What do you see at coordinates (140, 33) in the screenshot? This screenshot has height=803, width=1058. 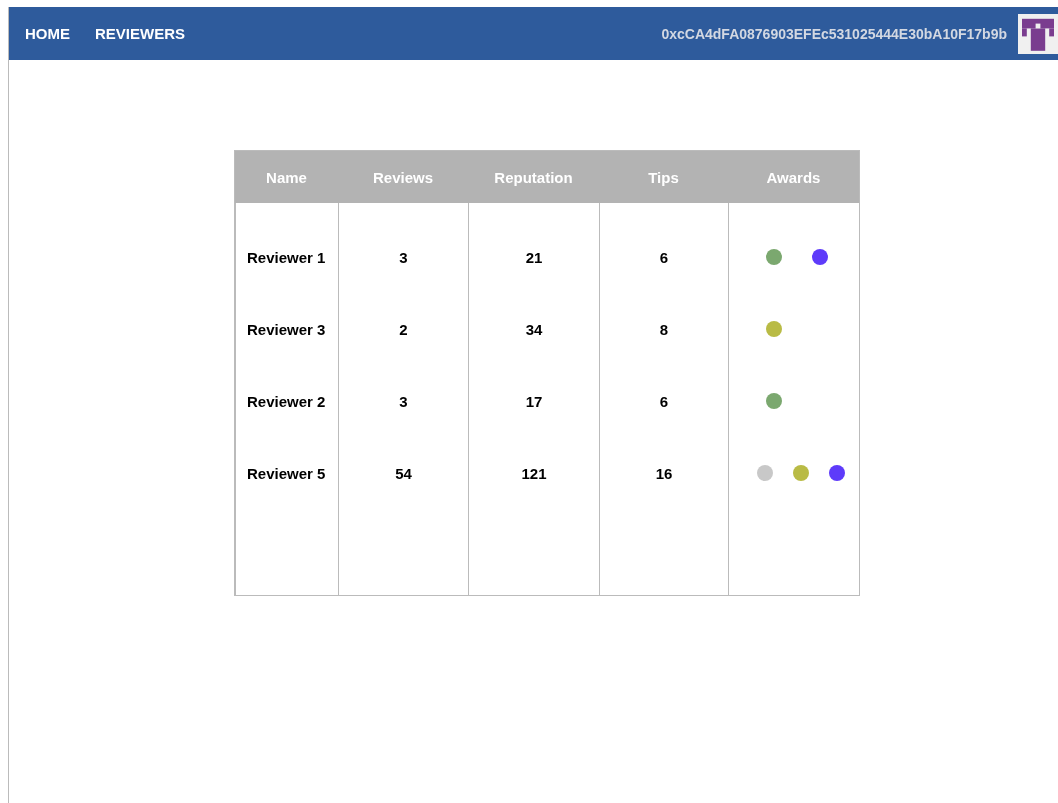 I see `nav-link: REVIEWERS` at bounding box center [140, 33].